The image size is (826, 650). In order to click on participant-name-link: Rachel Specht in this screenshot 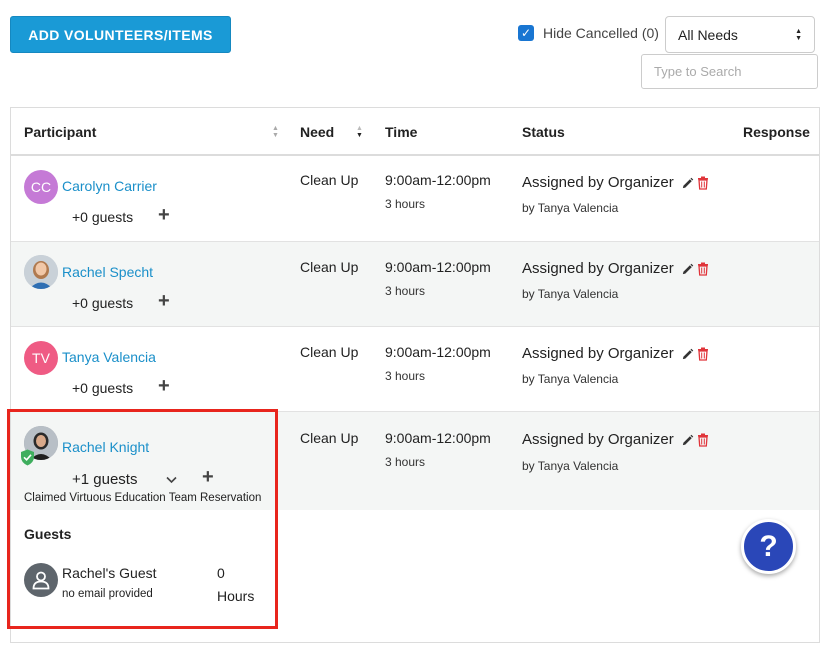, I will do `click(107, 272)`.